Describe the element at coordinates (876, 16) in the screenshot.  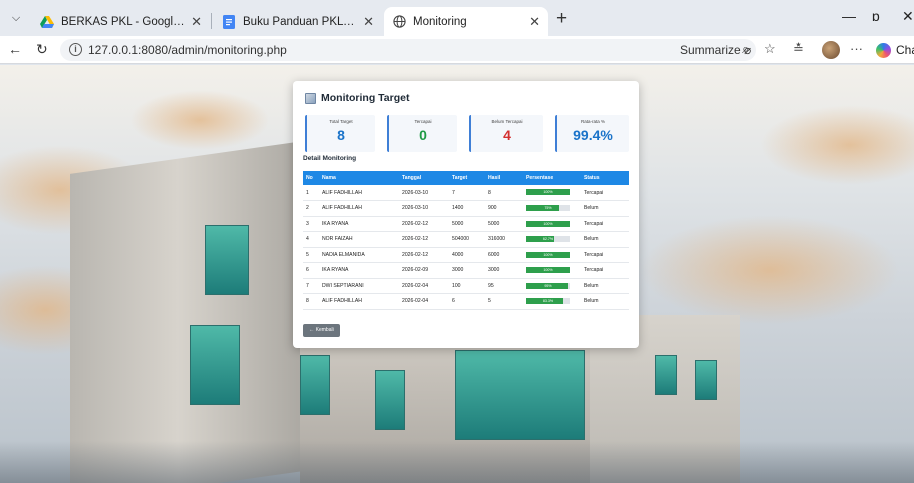
I see `restore-icon: ɒ` at that location.